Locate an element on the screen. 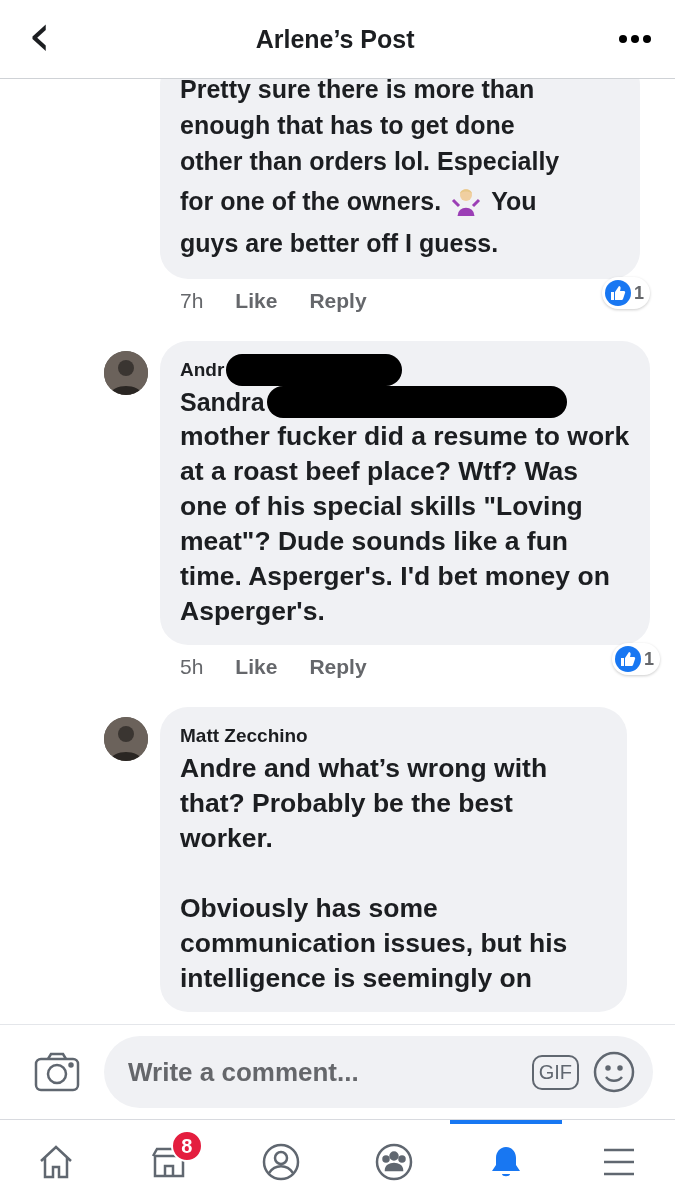 The image size is (675, 1200). comment-time: 5h is located at coordinates (192, 667).